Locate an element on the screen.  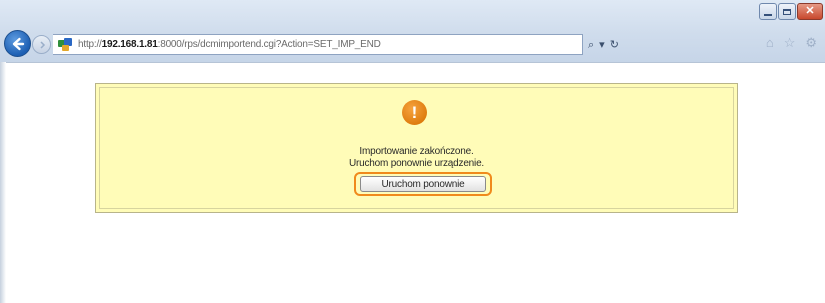
favorites-star-icon: ☆ is located at coordinates (790, 42).